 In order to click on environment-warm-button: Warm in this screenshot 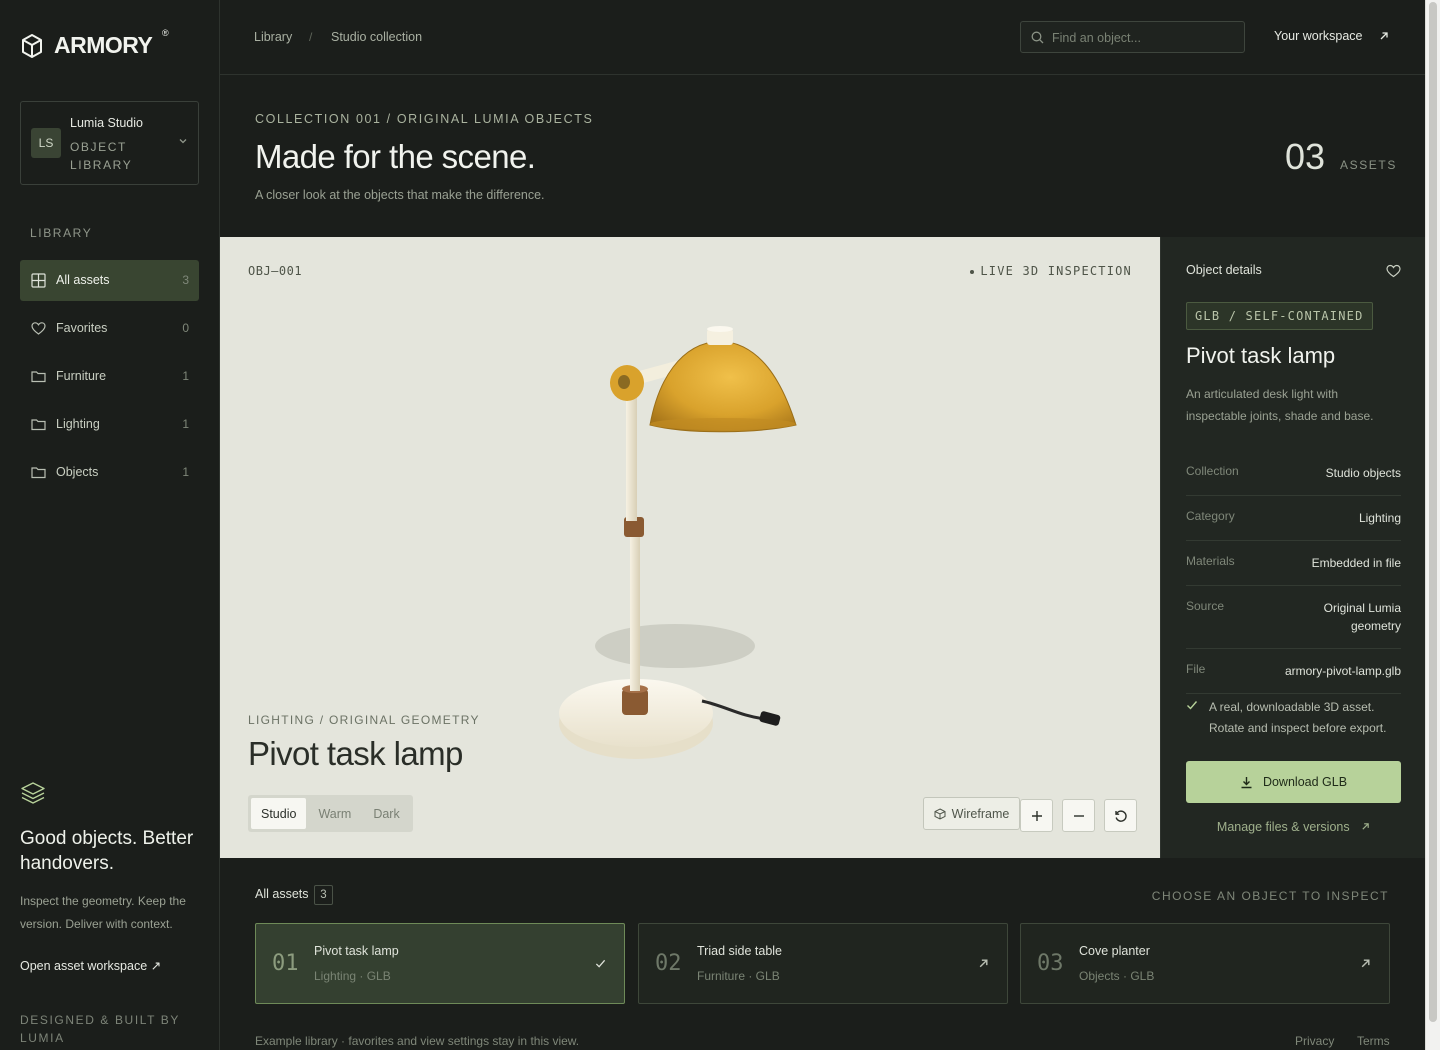, I will do `click(334, 813)`.